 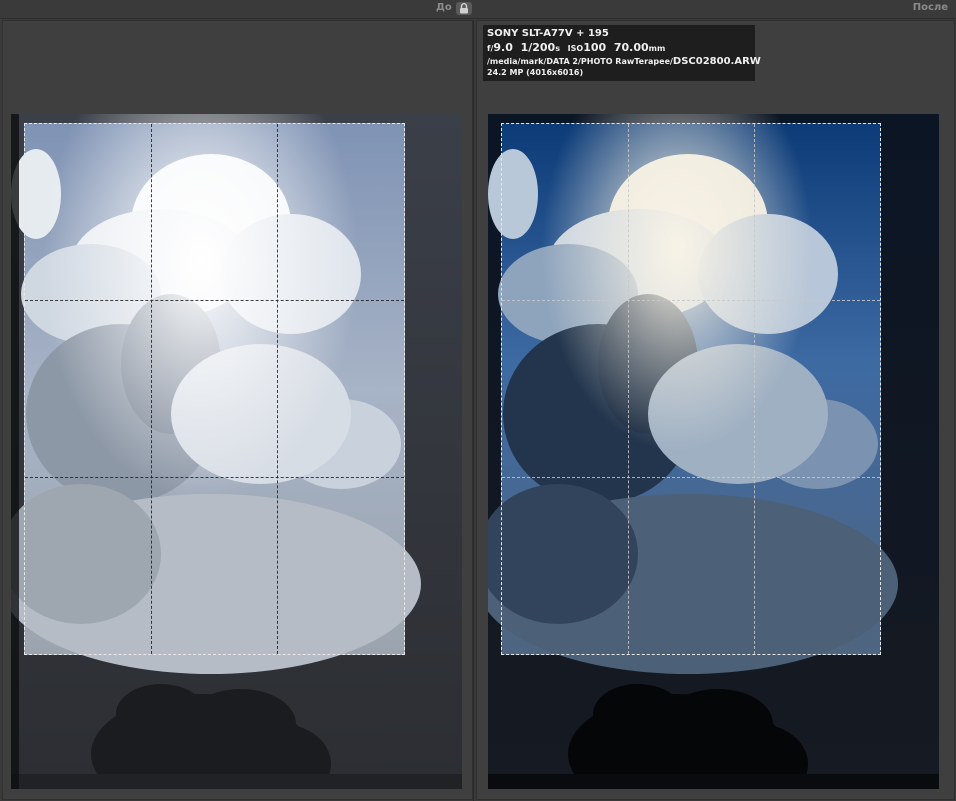 What do you see at coordinates (557, 48) in the screenshot?
I see `shutter-unit: s` at bounding box center [557, 48].